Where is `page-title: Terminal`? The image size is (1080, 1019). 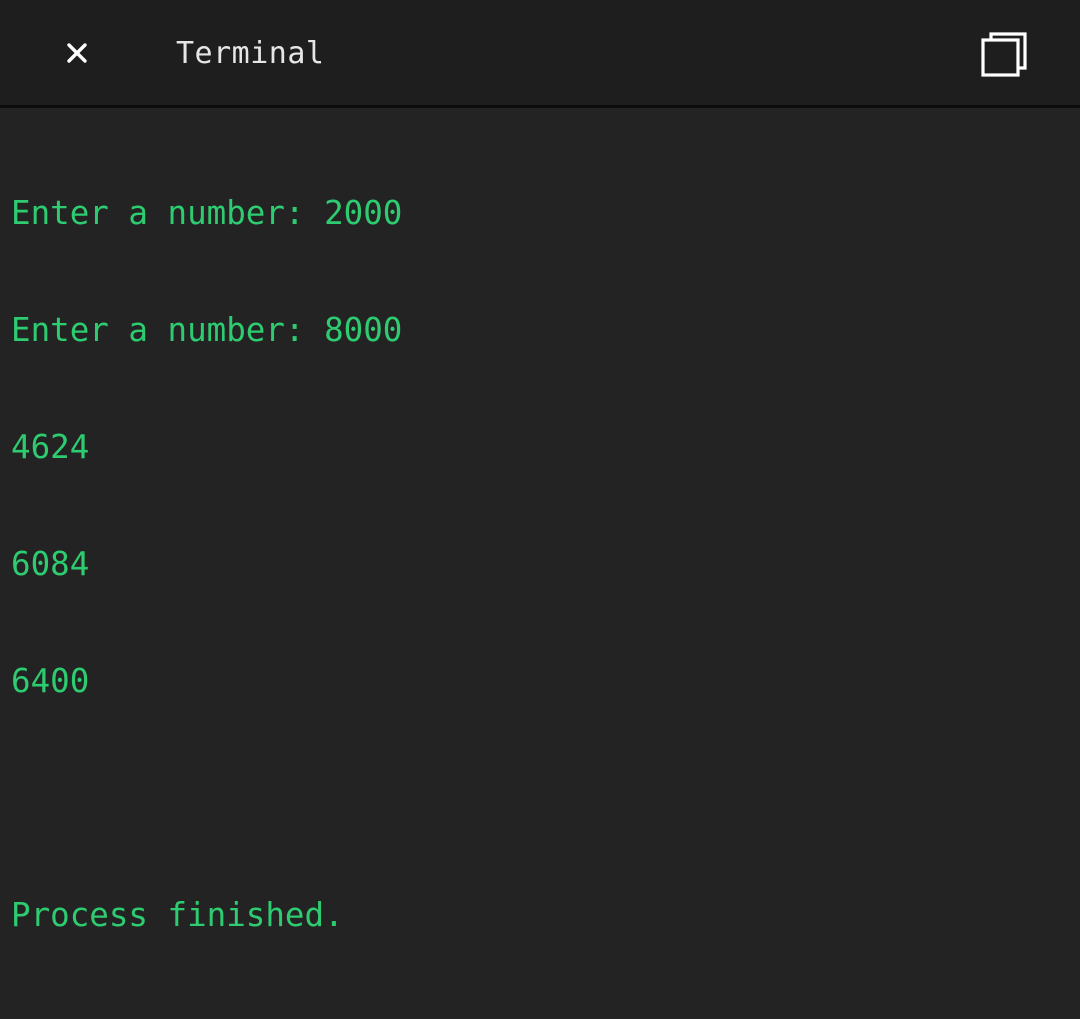 page-title: Terminal is located at coordinates (250, 53).